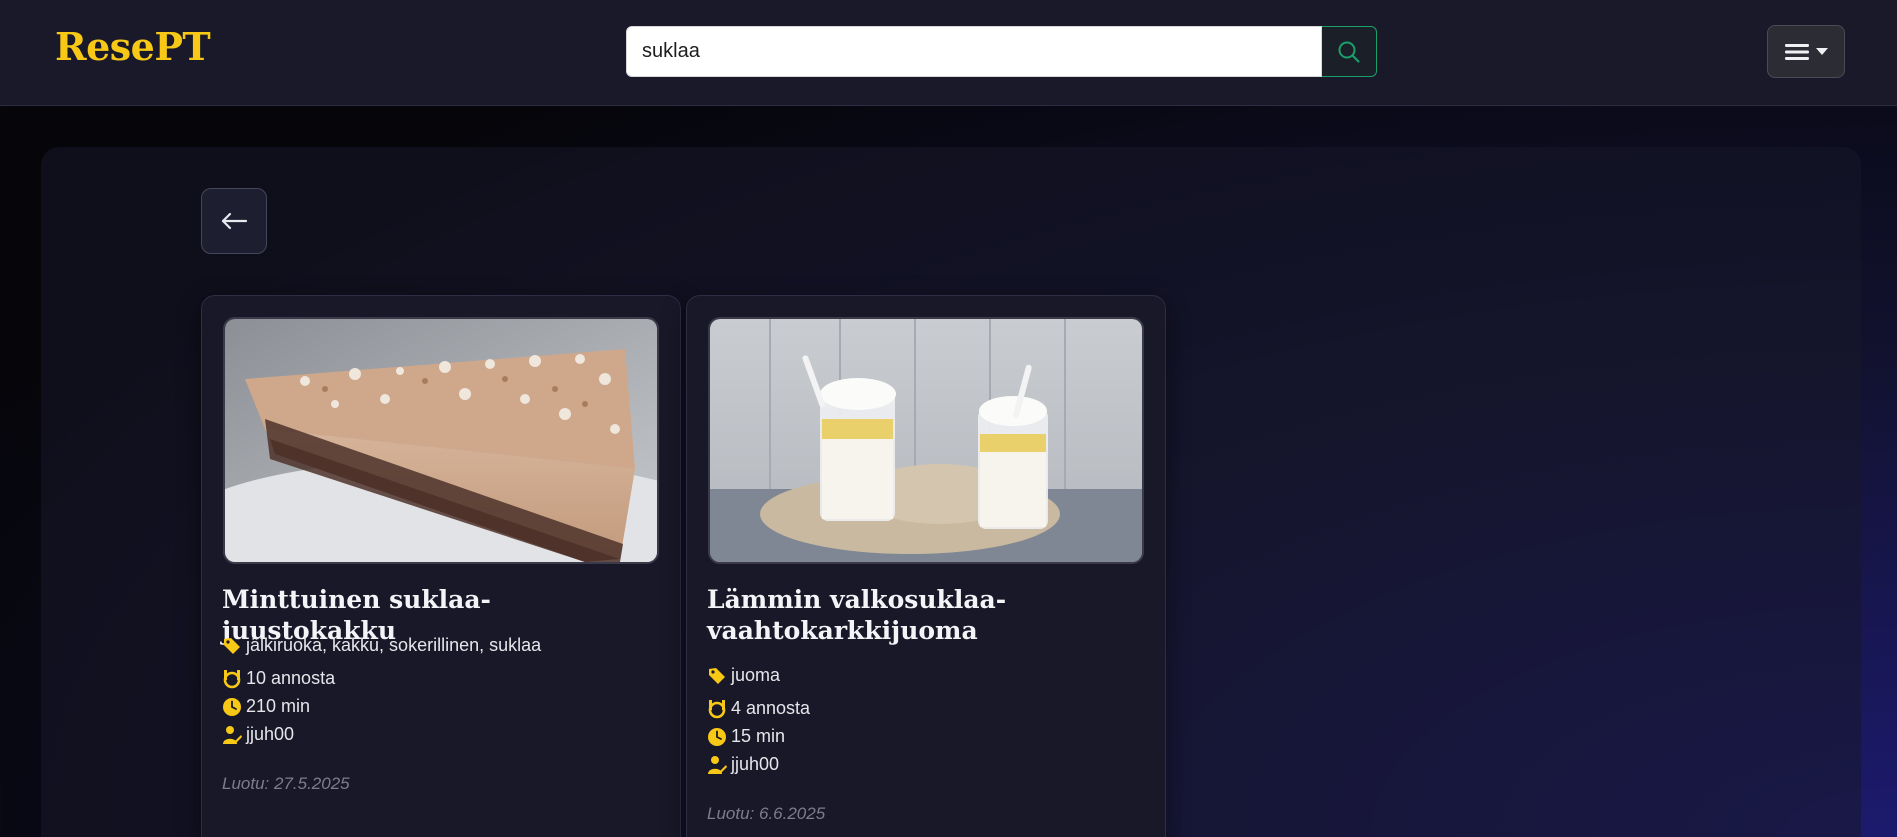 Image resolution: width=1897 pixels, height=837 pixels. I want to click on recipe-title: Lämmin valkosuklaa-vaahtokarkkijuoma, so click(927, 615).